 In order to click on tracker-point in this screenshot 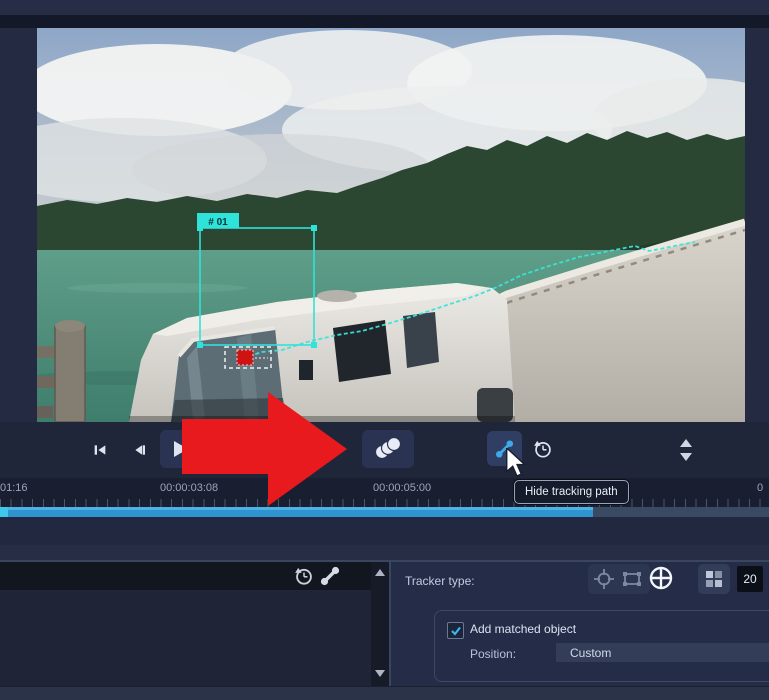, I will do `click(245, 357)`.